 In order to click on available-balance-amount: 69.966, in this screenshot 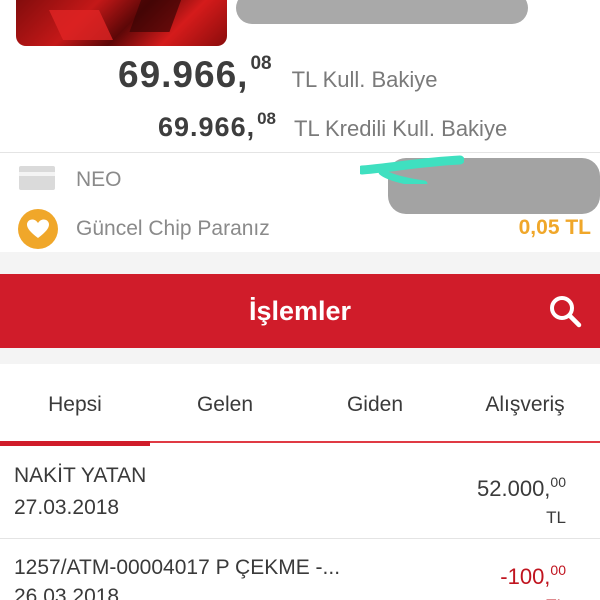, I will do `click(183, 74)`.